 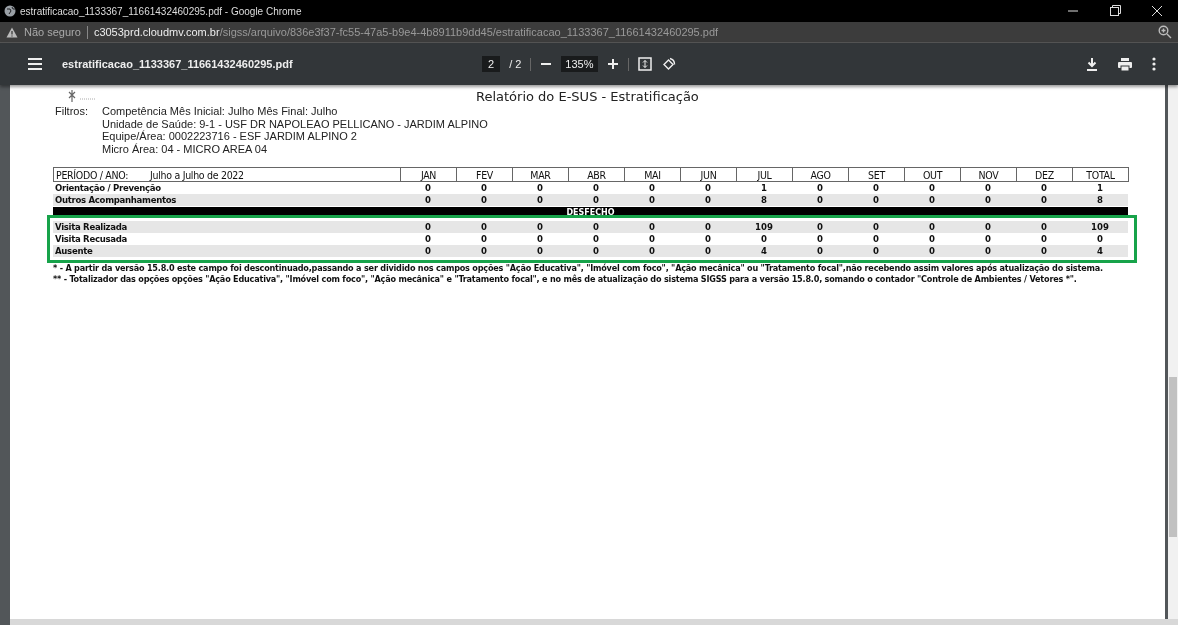 What do you see at coordinates (10, 11) in the screenshot?
I see `globe-icon` at bounding box center [10, 11].